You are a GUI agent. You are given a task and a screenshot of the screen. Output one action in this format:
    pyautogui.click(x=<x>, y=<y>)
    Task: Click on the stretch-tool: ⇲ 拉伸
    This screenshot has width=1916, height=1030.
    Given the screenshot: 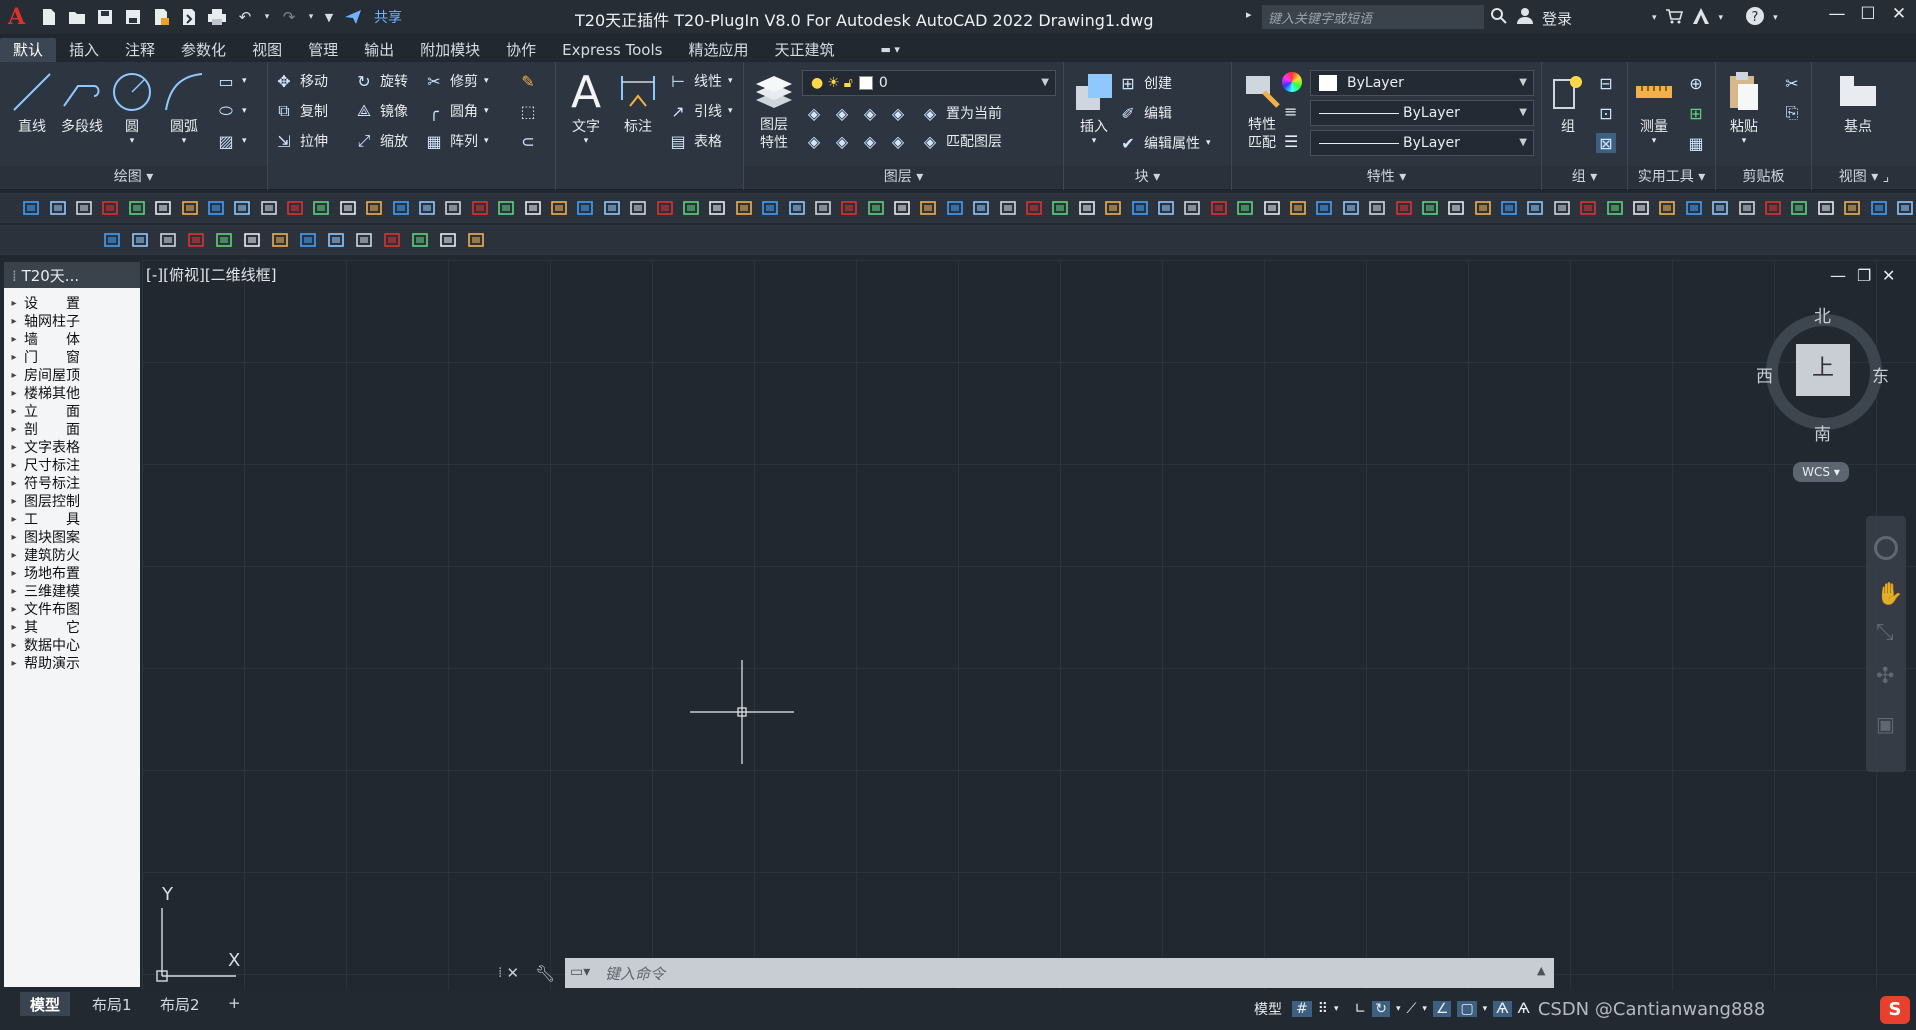 What is the action you would take?
    pyautogui.click(x=301, y=141)
    